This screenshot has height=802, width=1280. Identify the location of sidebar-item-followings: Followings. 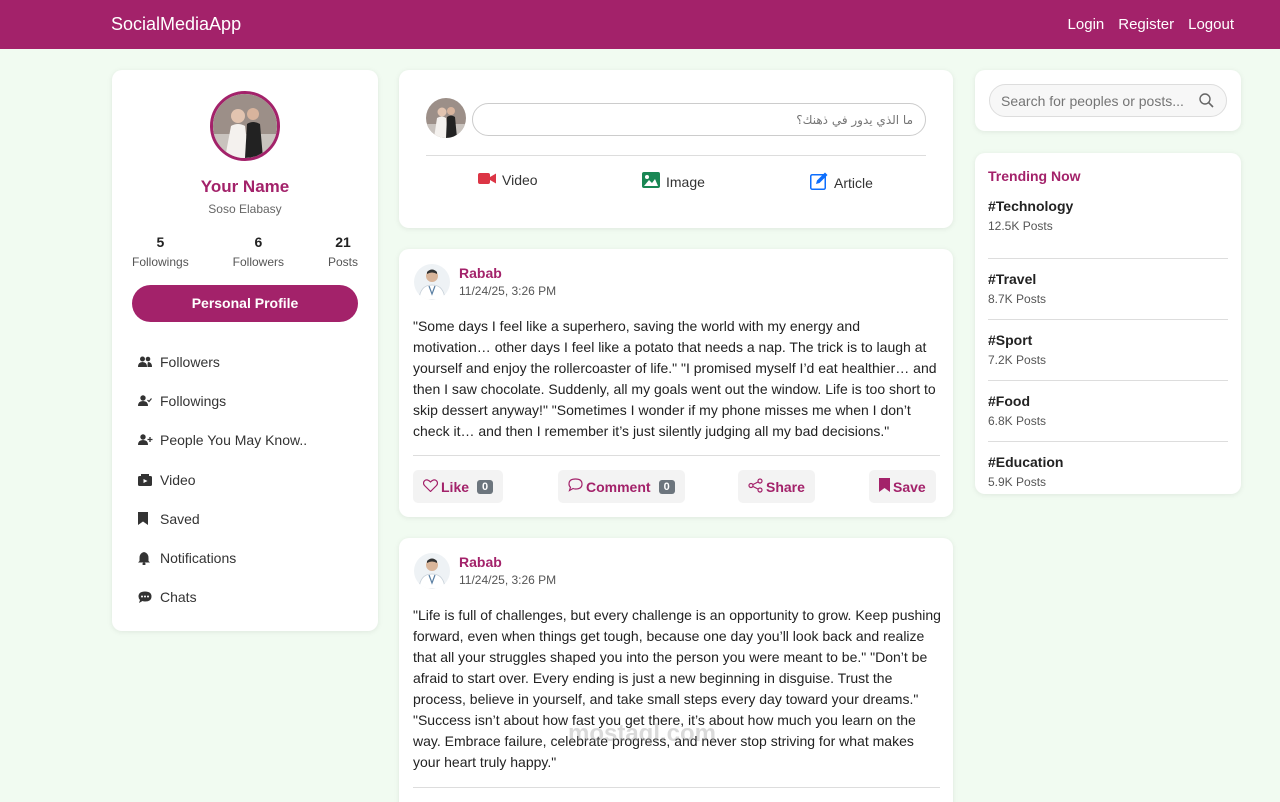
(222, 400).